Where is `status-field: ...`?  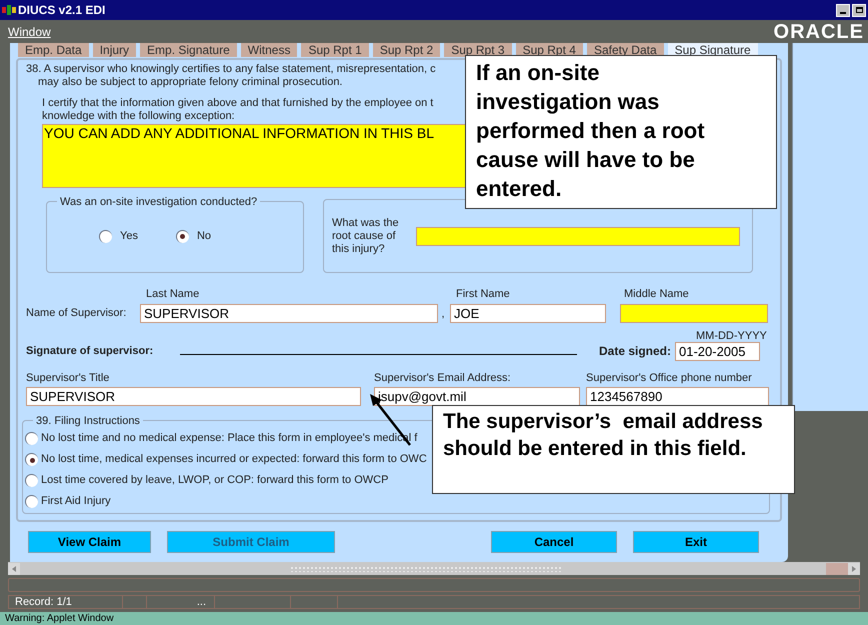 status-field: ... is located at coordinates (181, 602).